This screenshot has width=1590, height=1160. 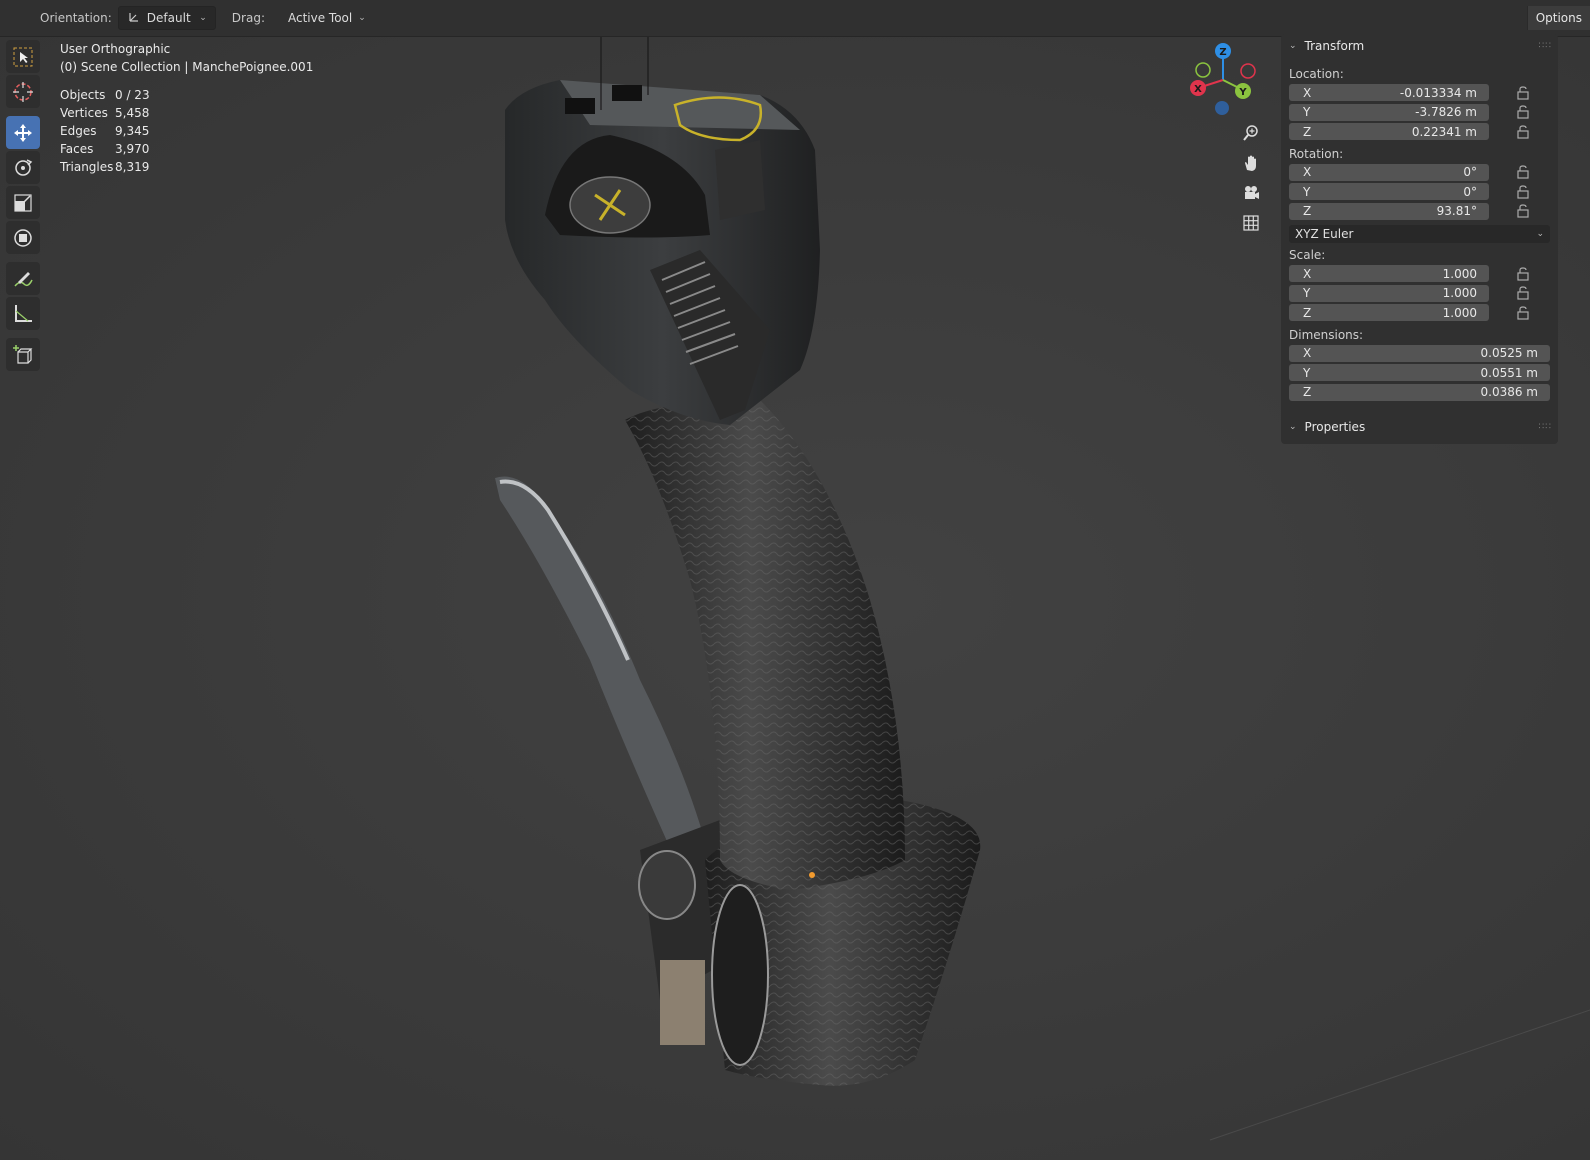 I want to click on field-value: 0.0525 m, so click(x=1509, y=353).